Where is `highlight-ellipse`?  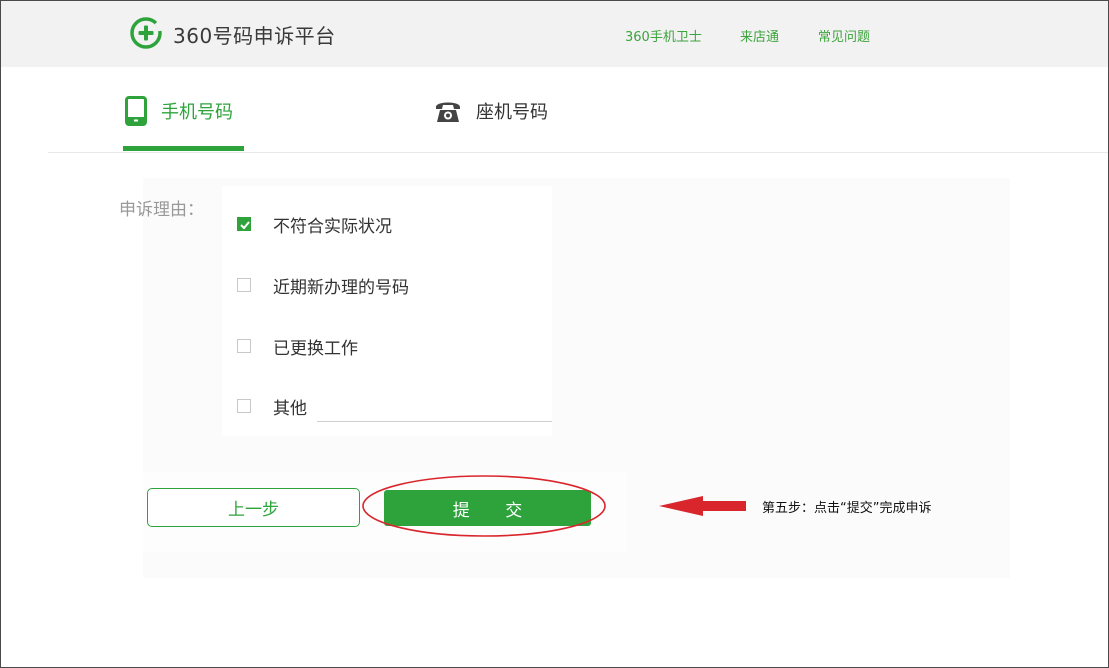 highlight-ellipse is located at coordinates (484, 506).